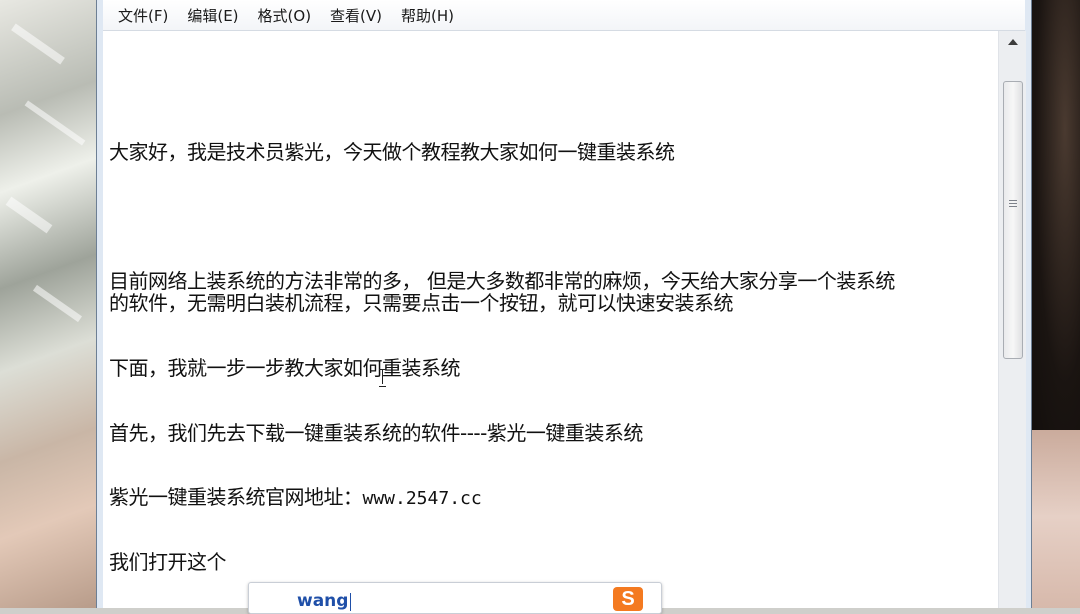 The image size is (1080, 614). Describe the element at coordinates (285, 15) in the screenshot. I see `menu-format: 格式(O)` at that location.